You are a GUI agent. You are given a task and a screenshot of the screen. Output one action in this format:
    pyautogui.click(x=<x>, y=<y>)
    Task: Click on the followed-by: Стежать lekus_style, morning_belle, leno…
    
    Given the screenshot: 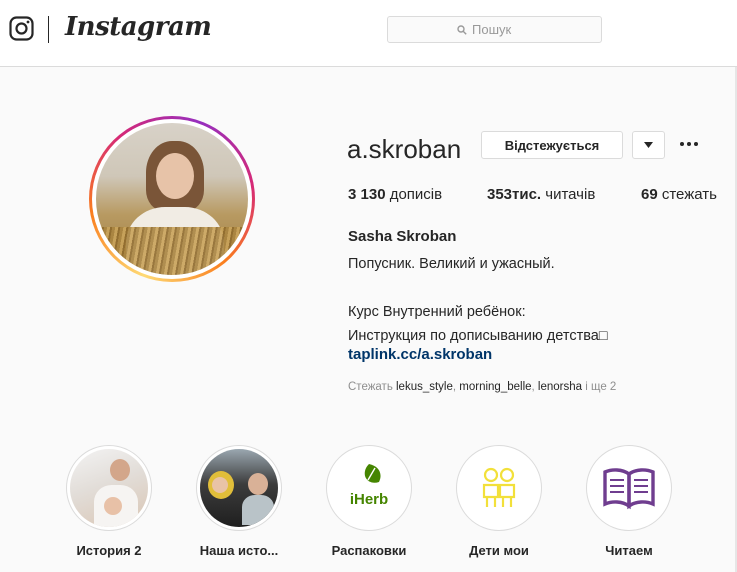 What is the action you would take?
    pyautogui.click(x=482, y=387)
    